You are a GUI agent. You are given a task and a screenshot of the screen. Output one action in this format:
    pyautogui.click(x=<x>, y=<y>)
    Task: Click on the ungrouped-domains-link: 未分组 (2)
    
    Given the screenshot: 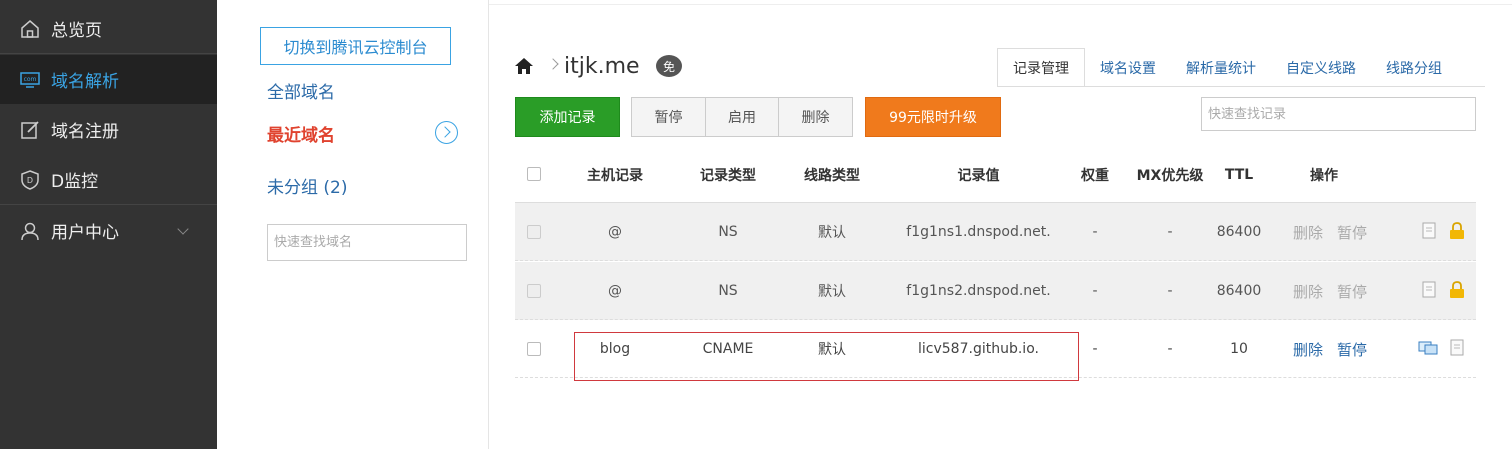 What is the action you would take?
    pyautogui.click(x=307, y=185)
    